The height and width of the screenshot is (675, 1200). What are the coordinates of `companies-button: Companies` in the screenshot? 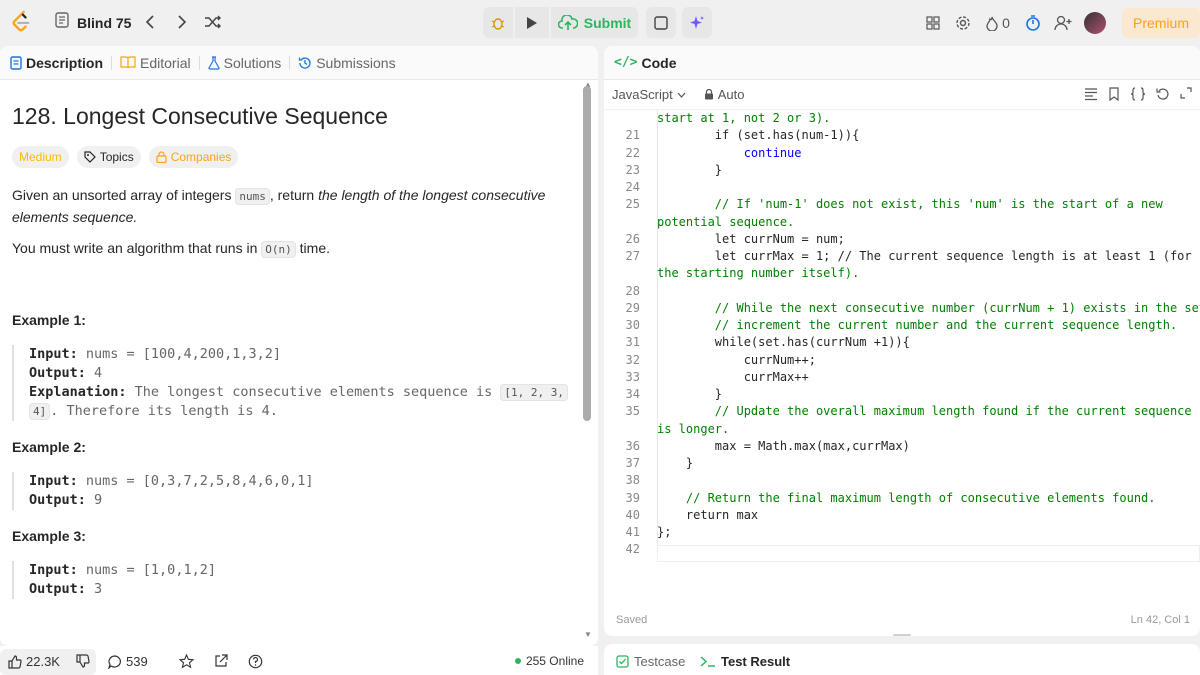 It's located at (193, 157).